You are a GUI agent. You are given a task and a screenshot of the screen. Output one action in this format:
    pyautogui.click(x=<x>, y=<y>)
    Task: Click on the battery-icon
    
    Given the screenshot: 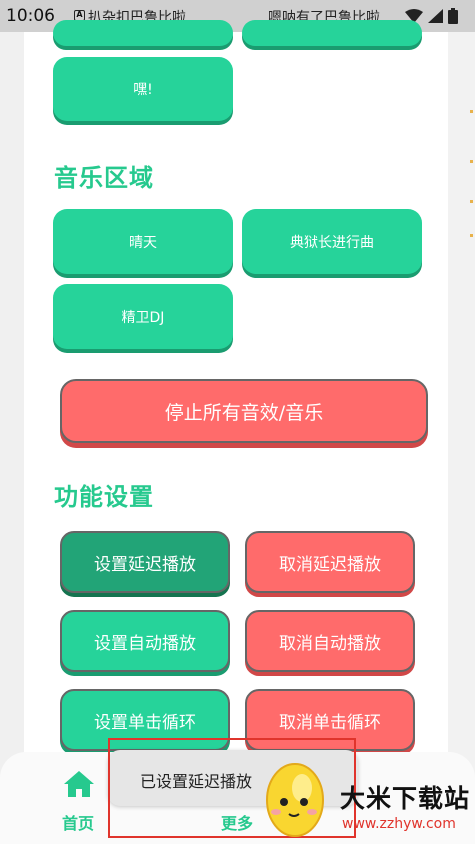 What is the action you would take?
    pyautogui.click(x=453, y=16)
    